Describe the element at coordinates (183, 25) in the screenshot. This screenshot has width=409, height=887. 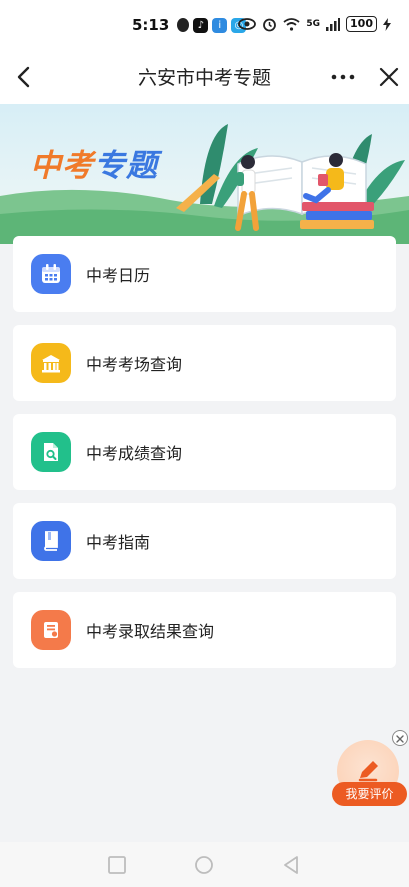
I see `qq-icon` at that location.